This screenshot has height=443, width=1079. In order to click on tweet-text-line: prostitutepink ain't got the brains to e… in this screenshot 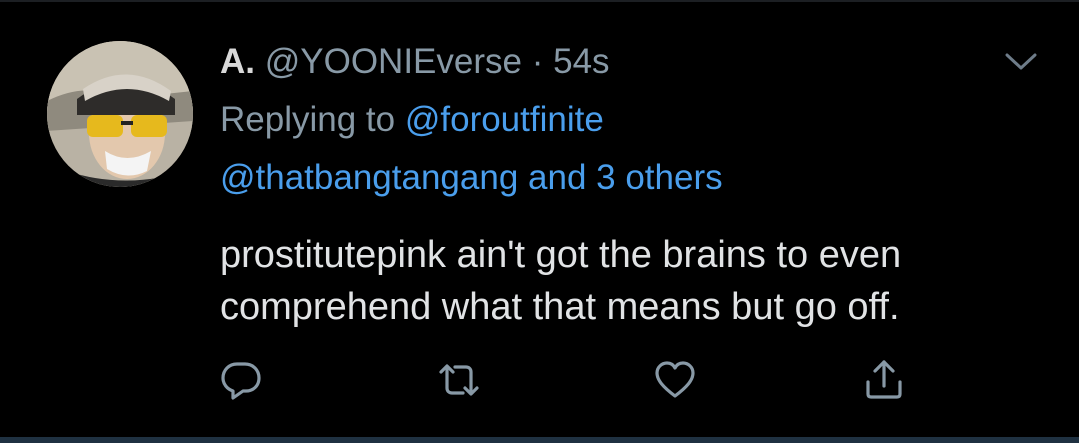, I will do `click(561, 255)`.